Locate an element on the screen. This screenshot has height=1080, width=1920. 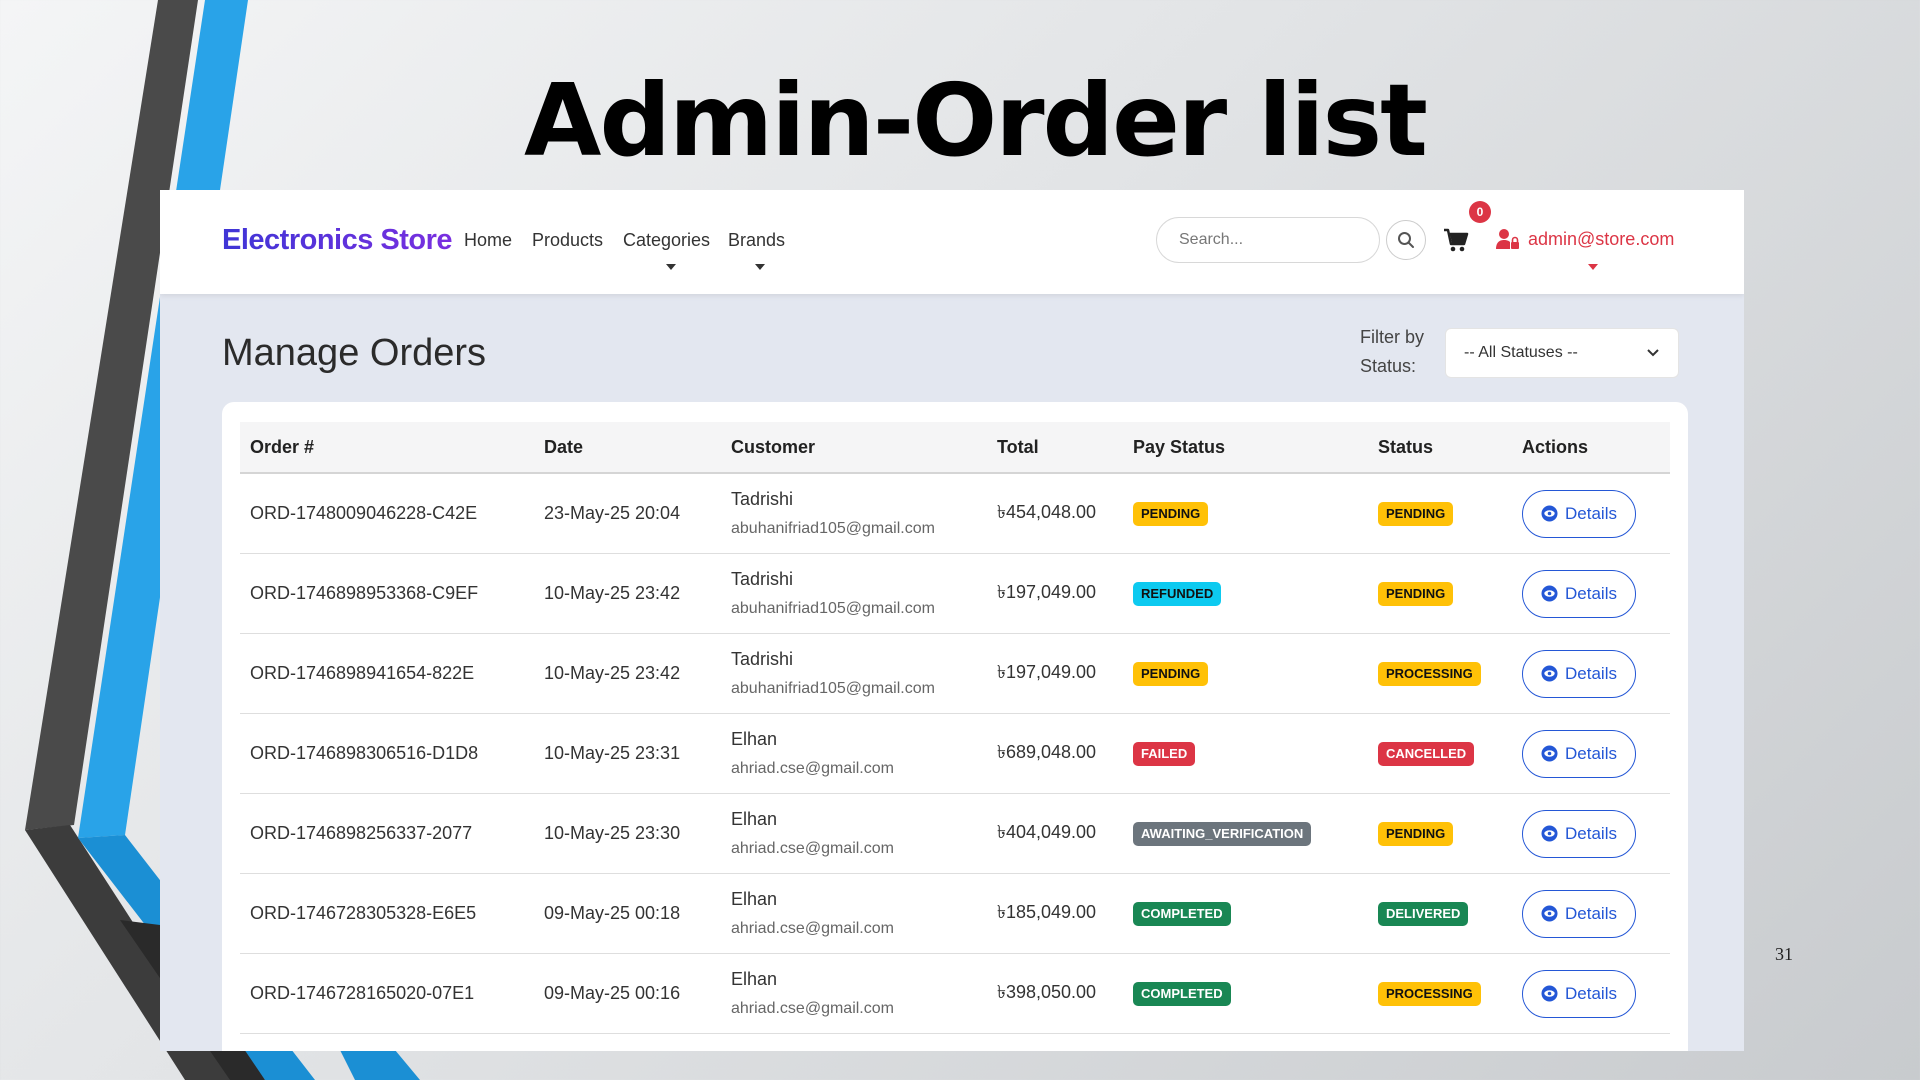
slide-title: Admin-Order list is located at coordinates (976, 120).